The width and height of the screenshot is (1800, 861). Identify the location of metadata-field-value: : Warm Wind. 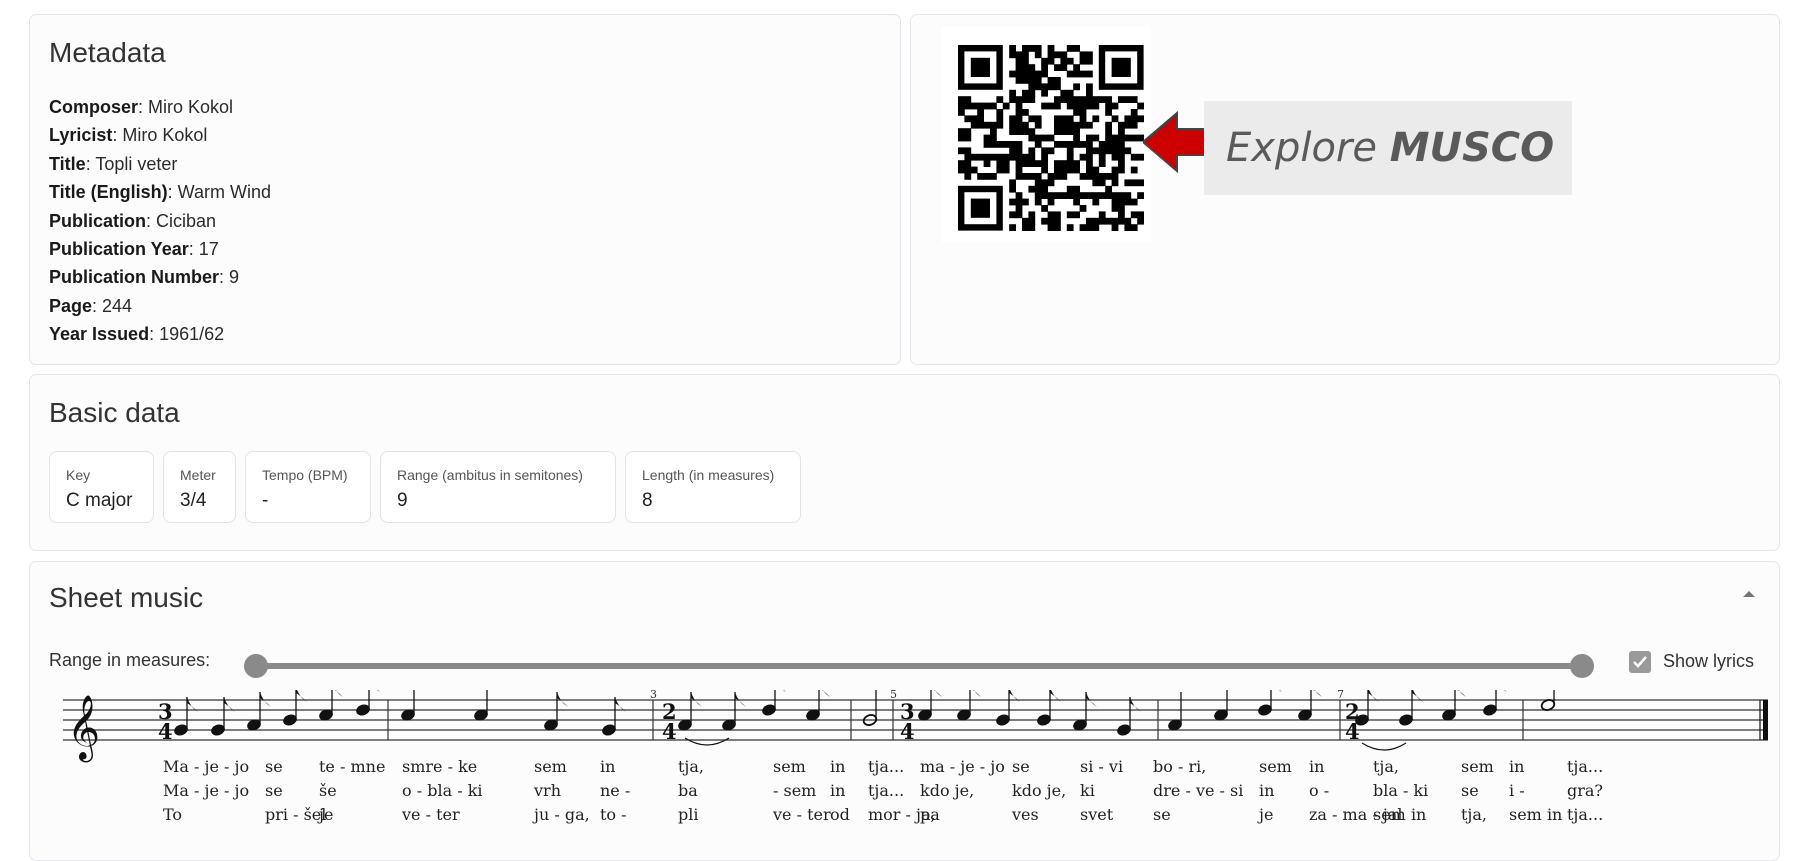
(219, 192).